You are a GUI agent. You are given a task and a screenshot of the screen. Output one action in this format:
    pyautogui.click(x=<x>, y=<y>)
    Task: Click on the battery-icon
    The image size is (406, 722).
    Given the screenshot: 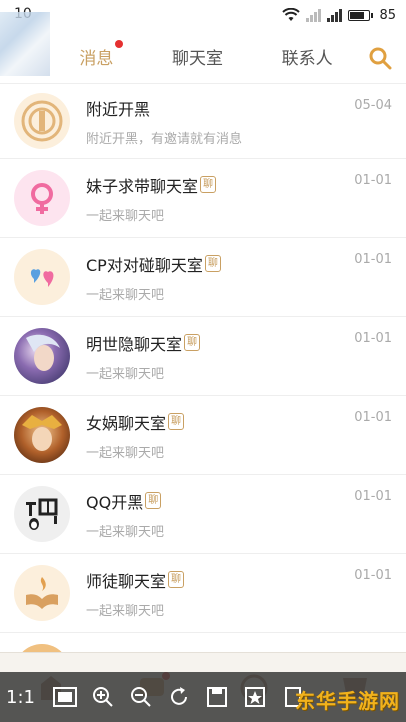 What is the action you would take?
    pyautogui.click(x=359, y=15)
    